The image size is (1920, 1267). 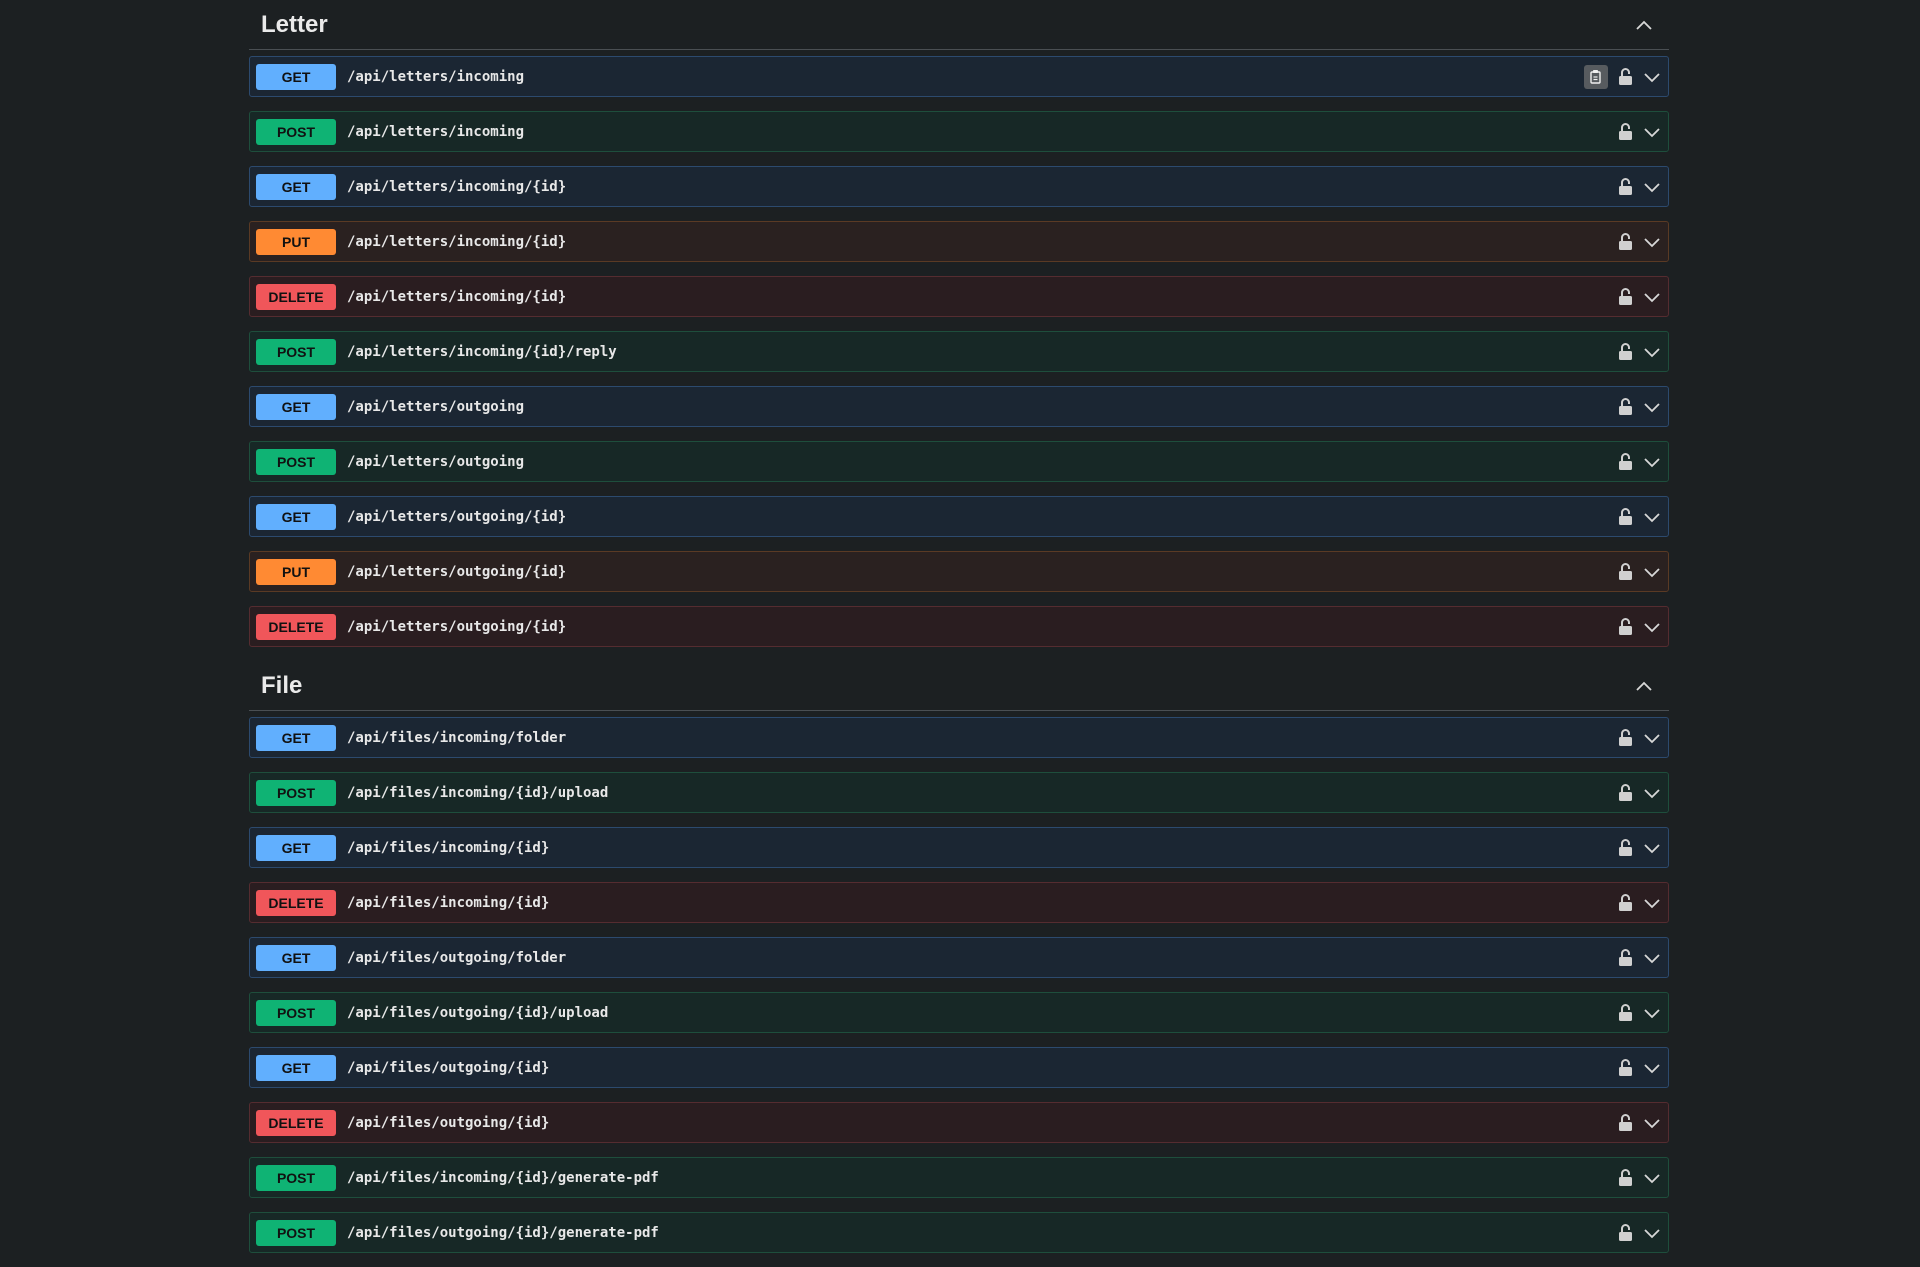 I want to click on operation-row: POST/api/letters/outgoing, so click(x=959, y=461).